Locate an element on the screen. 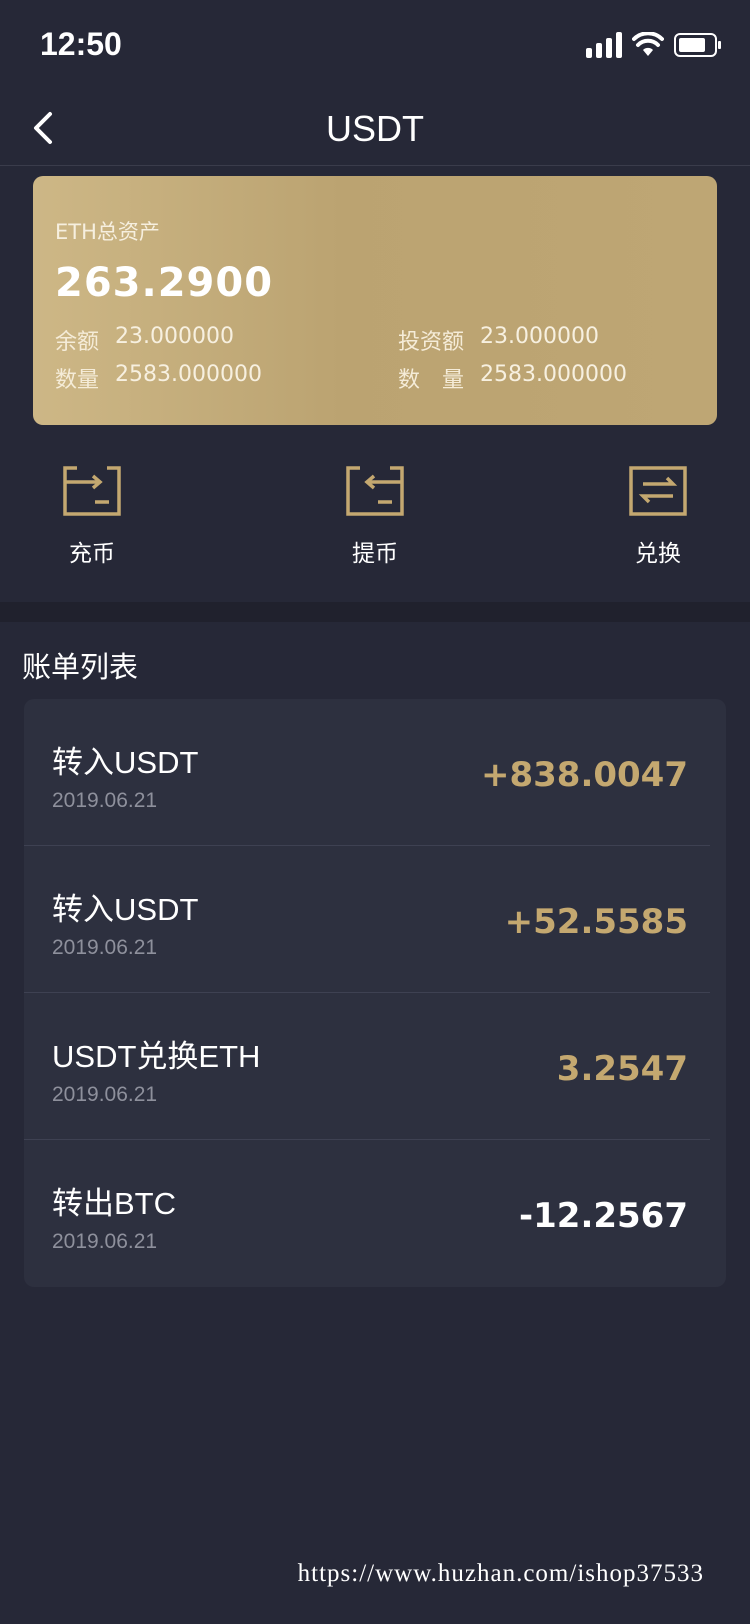 This screenshot has height=1624, width=750. withdraw-label: 提币 is located at coordinates (375, 554).